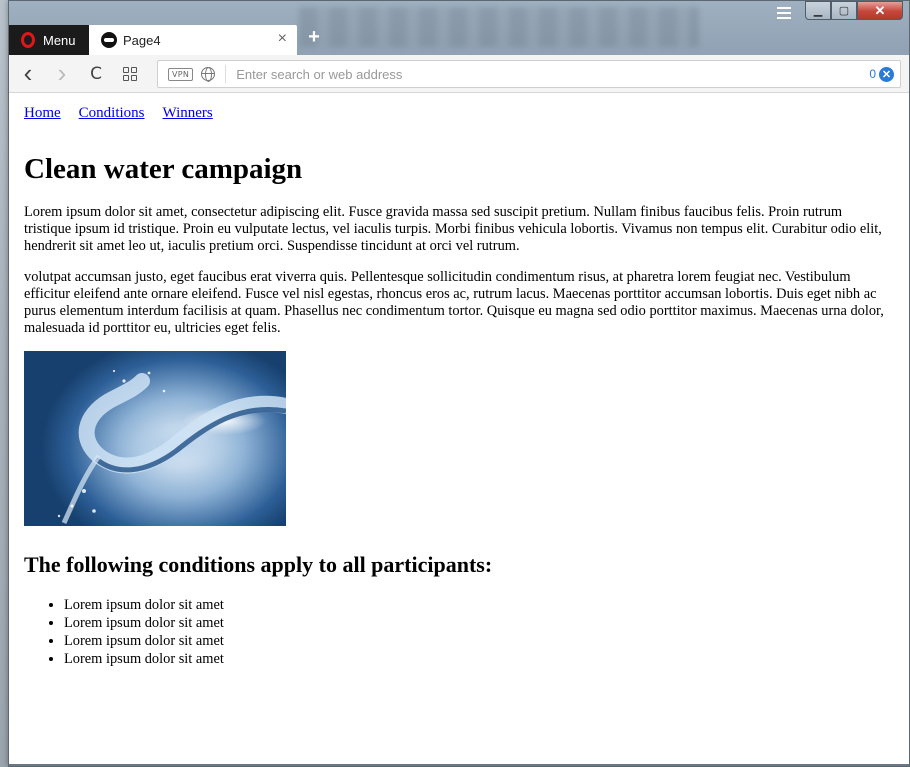 The height and width of the screenshot is (767, 910). I want to click on nav-link-winners: Winners, so click(188, 113).